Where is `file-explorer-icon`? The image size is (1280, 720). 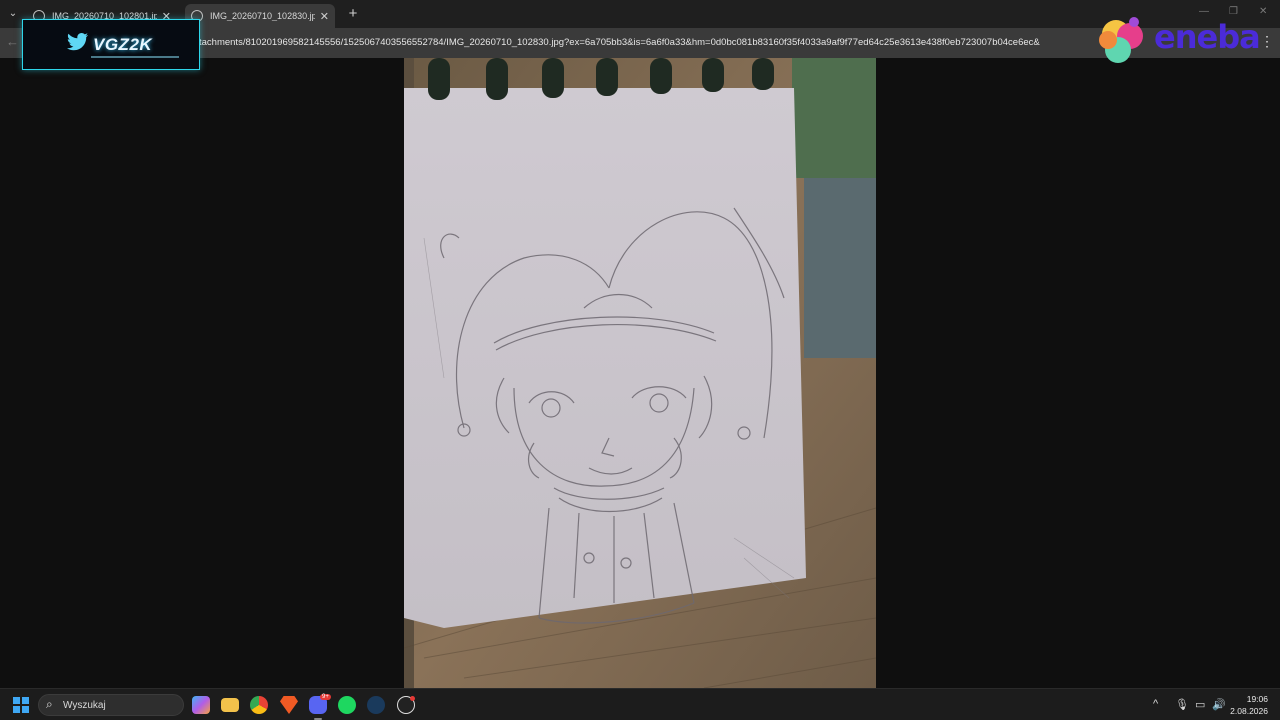
file-explorer-icon is located at coordinates (230, 705).